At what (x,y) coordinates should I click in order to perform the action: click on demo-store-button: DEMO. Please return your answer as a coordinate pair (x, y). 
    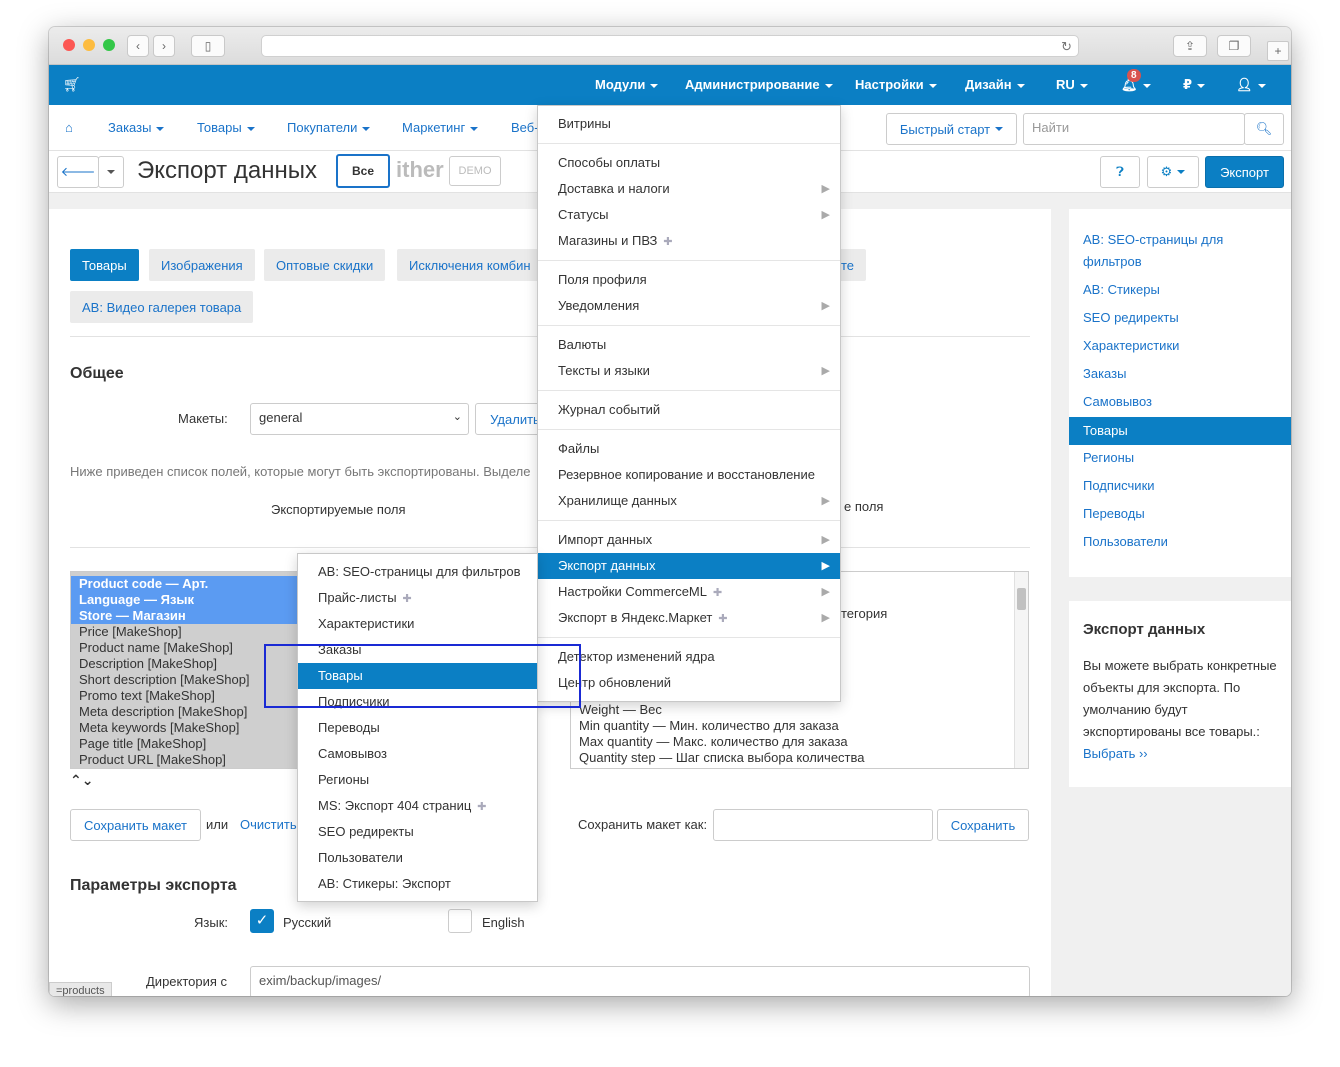
    Looking at the image, I should click on (475, 171).